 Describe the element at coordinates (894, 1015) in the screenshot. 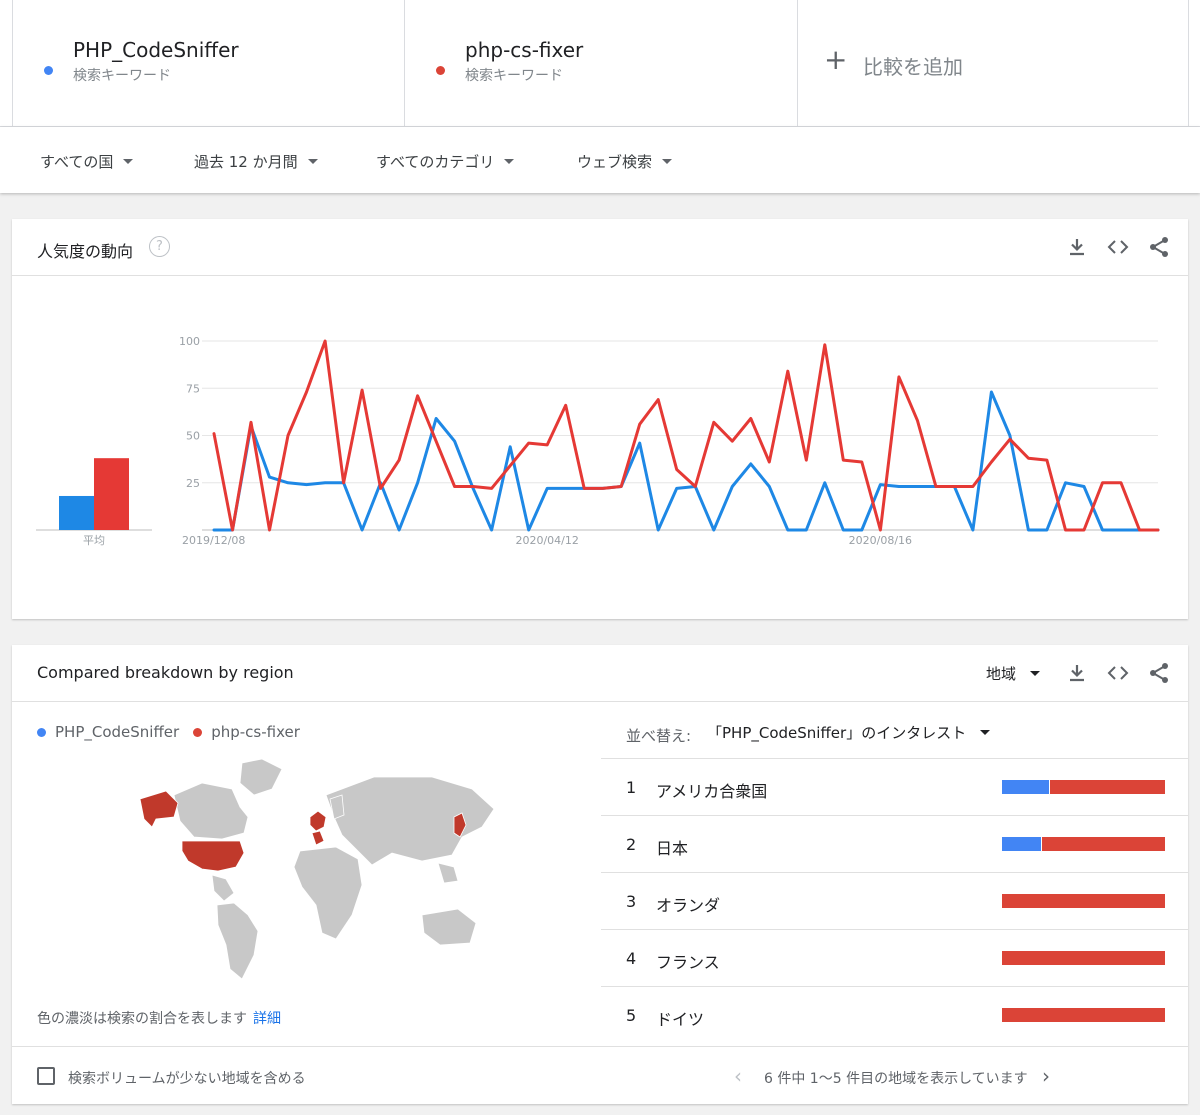

I see `region-row: 5 ドイツ` at that location.